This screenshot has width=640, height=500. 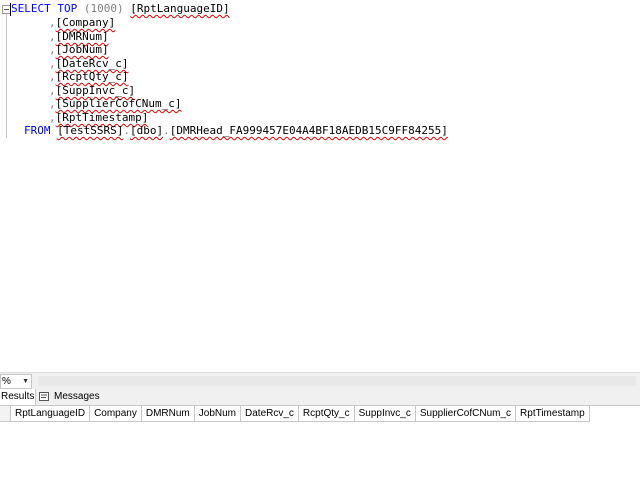 What do you see at coordinates (385, 414) in the screenshot?
I see `grid-column-header: SuppInvc_c` at bounding box center [385, 414].